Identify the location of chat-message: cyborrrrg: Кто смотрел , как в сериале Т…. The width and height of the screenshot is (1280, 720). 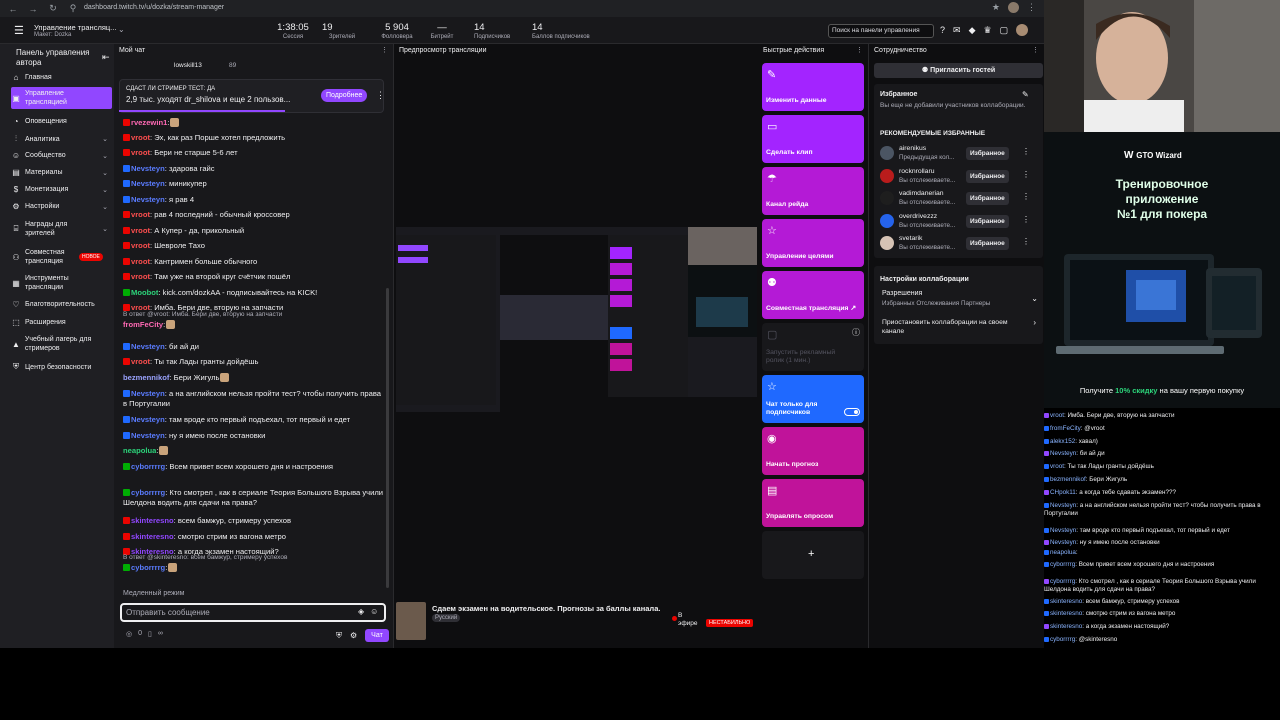
(255, 498).